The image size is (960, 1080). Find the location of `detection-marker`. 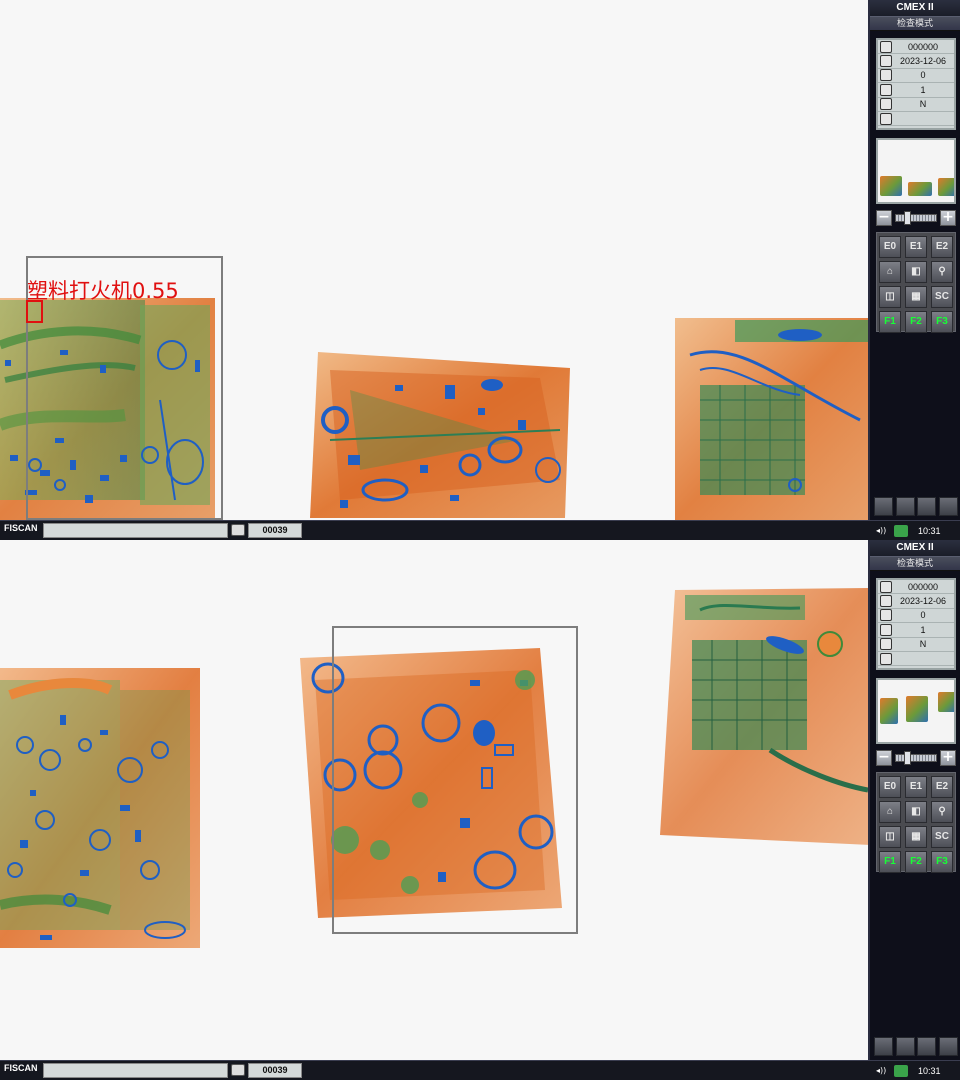

detection-marker is located at coordinates (34, 311).